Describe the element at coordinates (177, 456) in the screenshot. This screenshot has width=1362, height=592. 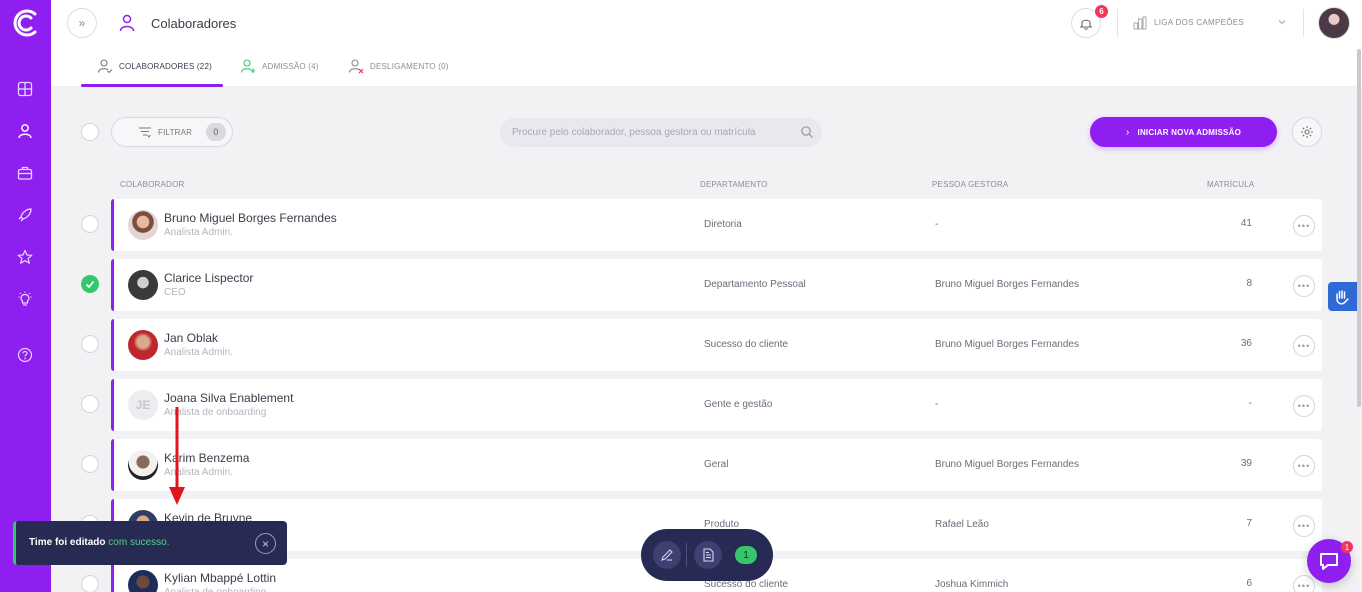
I see `red-arrow-annotation` at that location.